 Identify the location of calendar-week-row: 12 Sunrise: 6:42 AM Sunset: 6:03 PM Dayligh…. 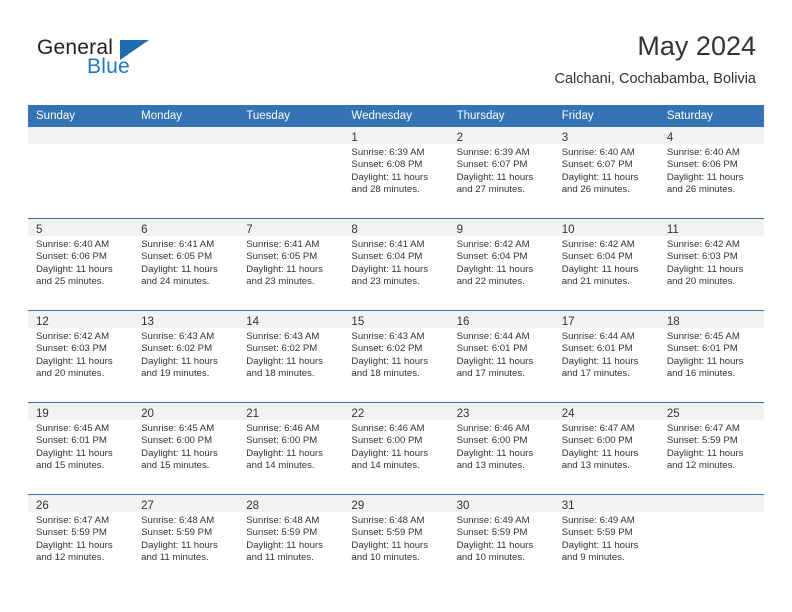
(396, 356).